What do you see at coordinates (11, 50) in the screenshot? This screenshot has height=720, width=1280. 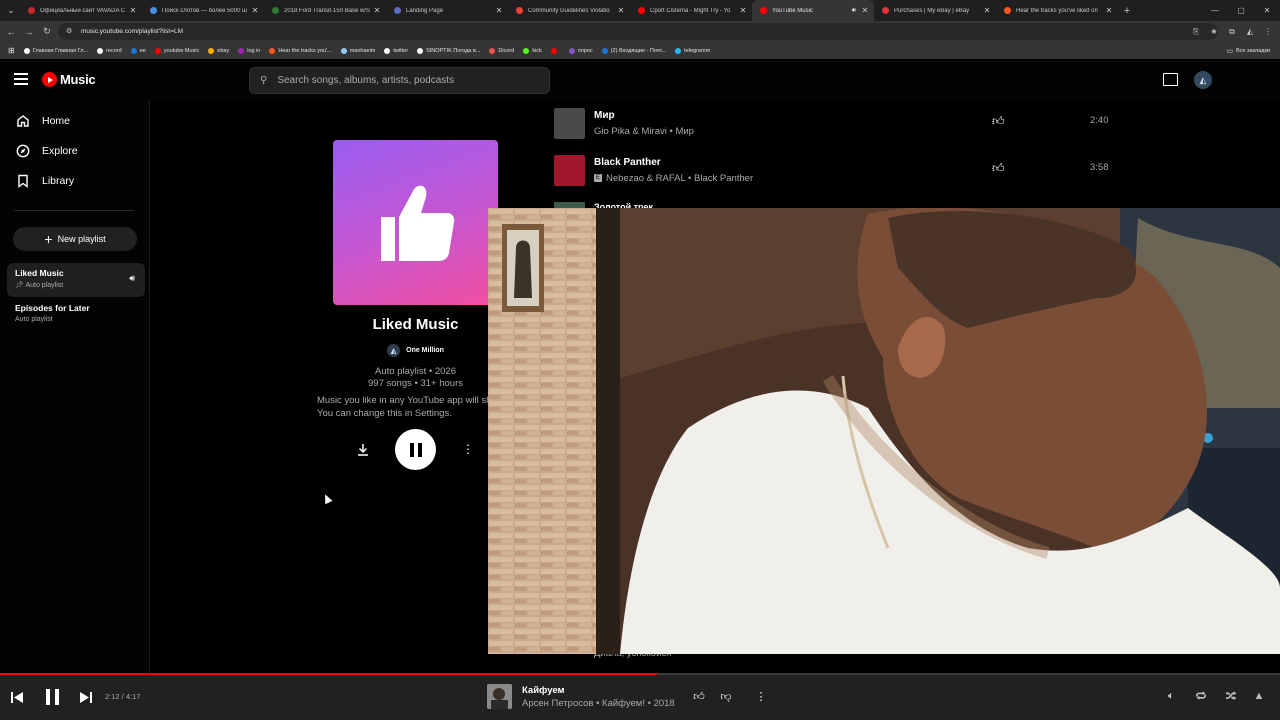 I see `apps-icon: ⊞` at bounding box center [11, 50].